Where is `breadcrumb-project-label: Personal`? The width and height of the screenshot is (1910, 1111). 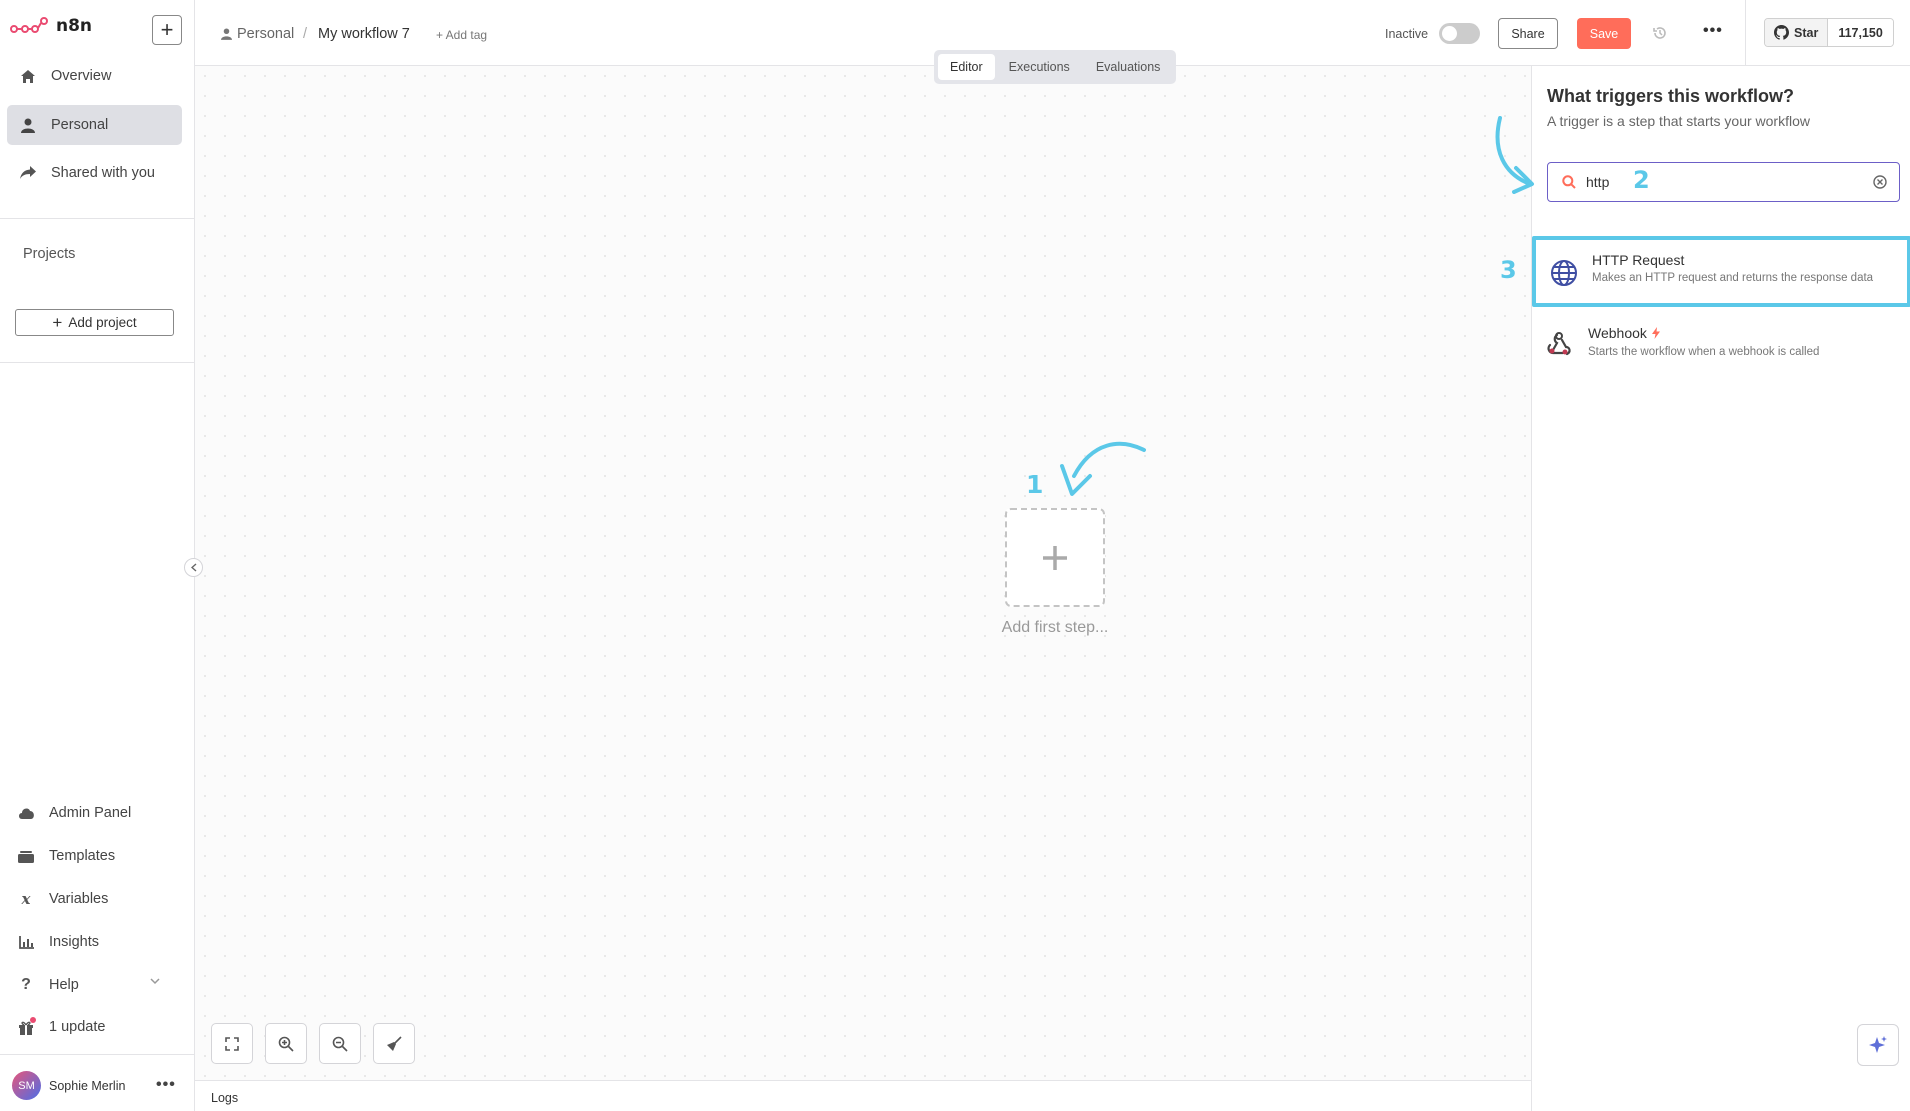 breadcrumb-project-label: Personal is located at coordinates (266, 34).